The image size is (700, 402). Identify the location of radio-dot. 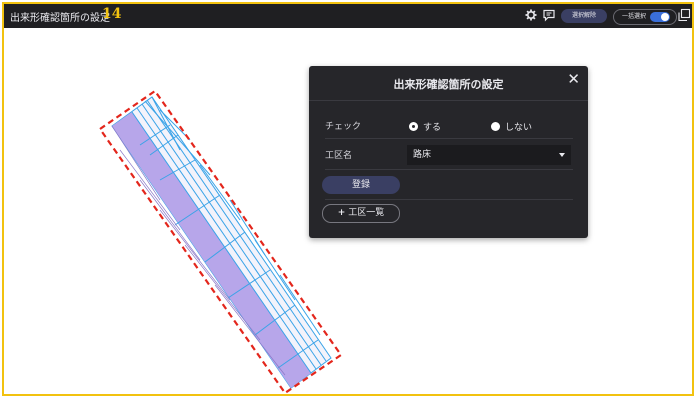
(495, 126).